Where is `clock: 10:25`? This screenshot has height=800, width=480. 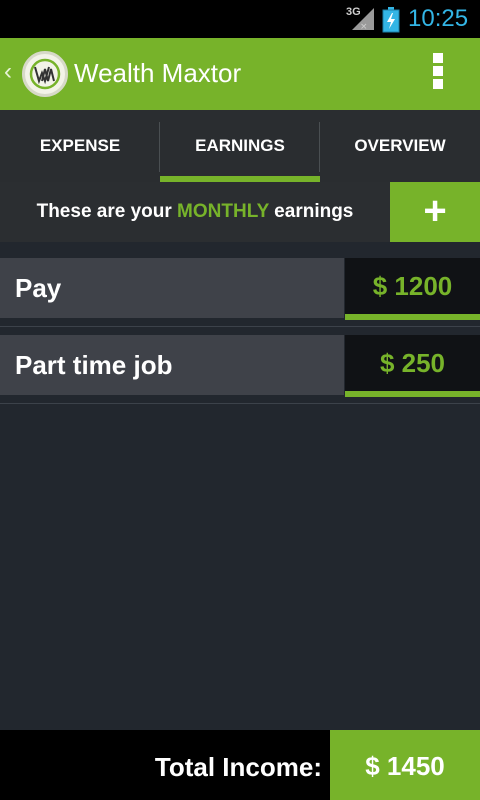
clock: 10:25 is located at coordinates (438, 18).